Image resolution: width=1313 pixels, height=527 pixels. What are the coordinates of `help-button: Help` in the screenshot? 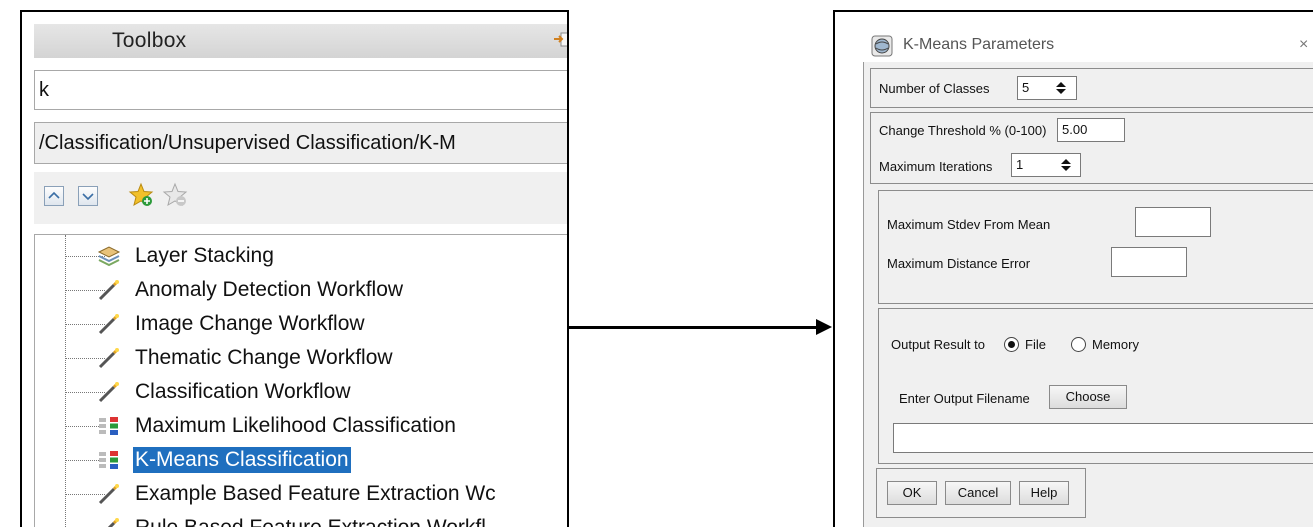 It's located at (1044, 493).